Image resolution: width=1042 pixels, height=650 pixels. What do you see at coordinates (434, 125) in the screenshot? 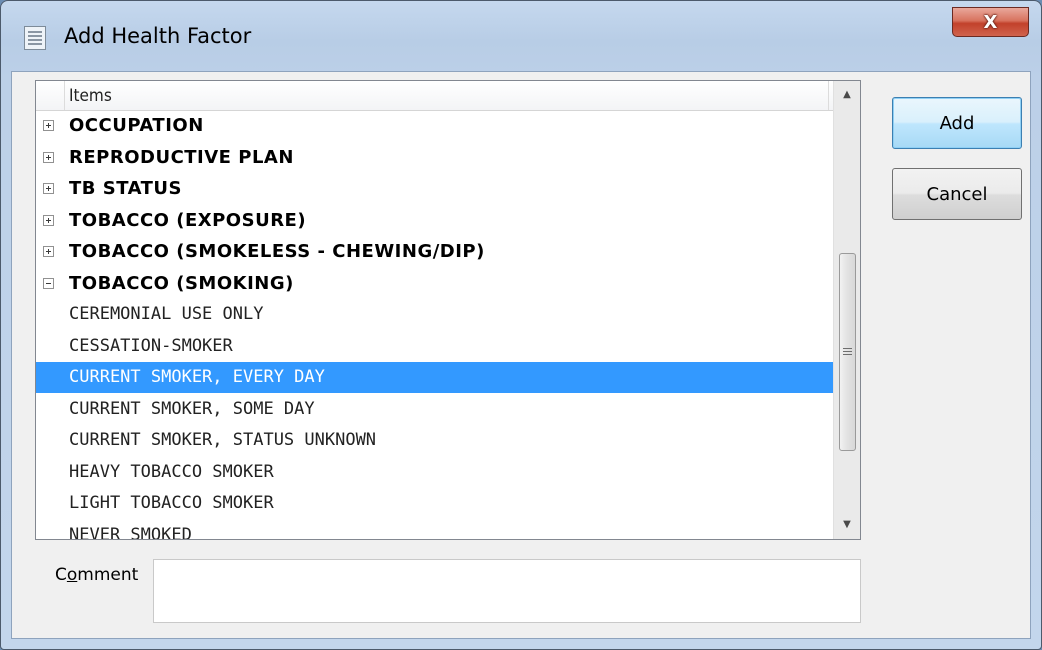
I see `tree-group-row: OCCUPATION` at bounding box center [434, 125].